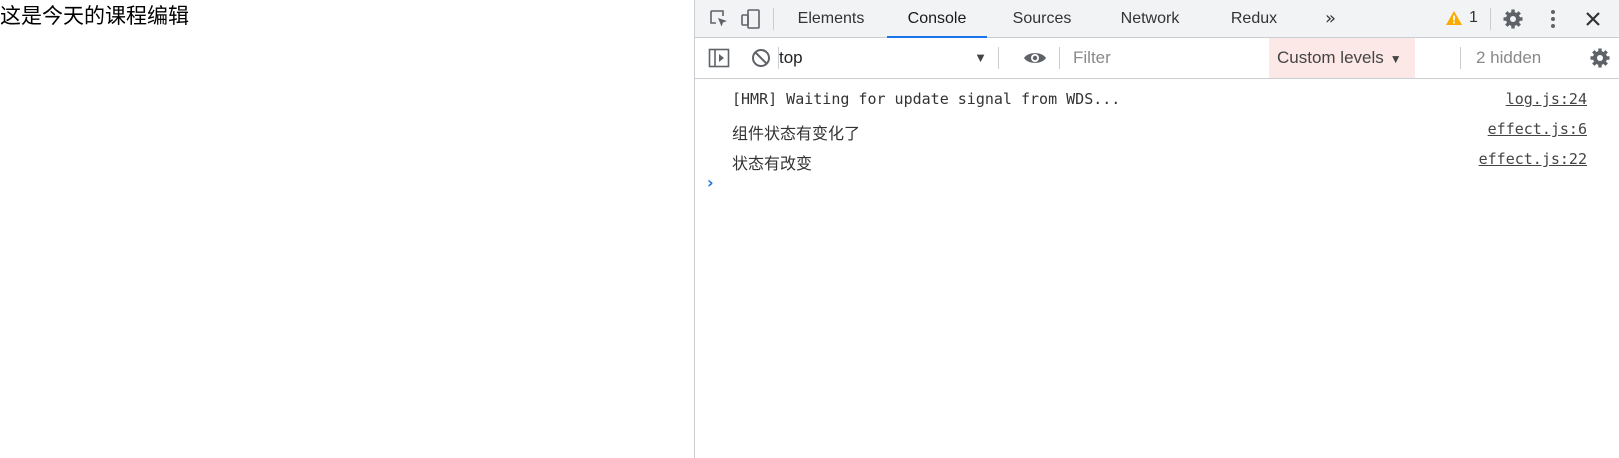  I want to click on tab-console: Console, so click(937, 19).